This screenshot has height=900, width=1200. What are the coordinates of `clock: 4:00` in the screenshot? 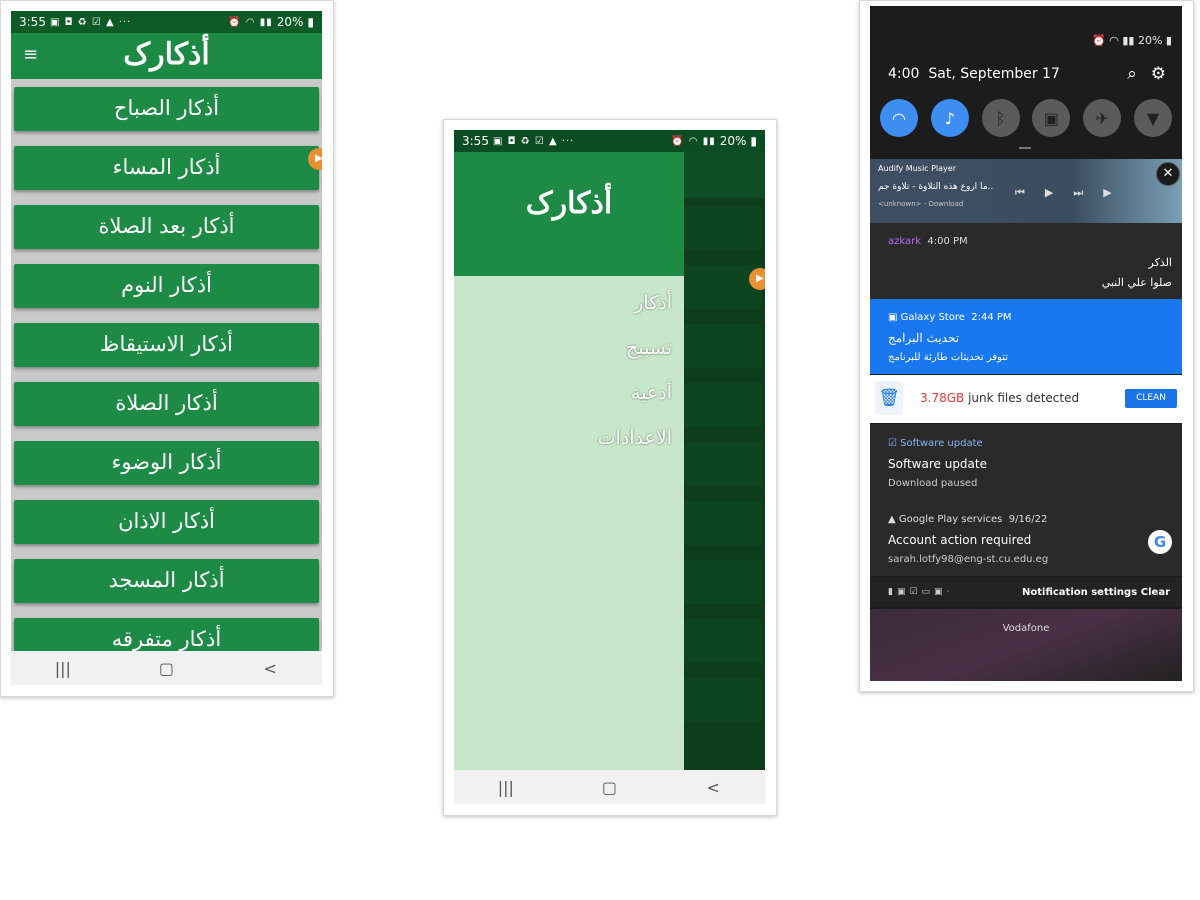 It's located at (904, 74).